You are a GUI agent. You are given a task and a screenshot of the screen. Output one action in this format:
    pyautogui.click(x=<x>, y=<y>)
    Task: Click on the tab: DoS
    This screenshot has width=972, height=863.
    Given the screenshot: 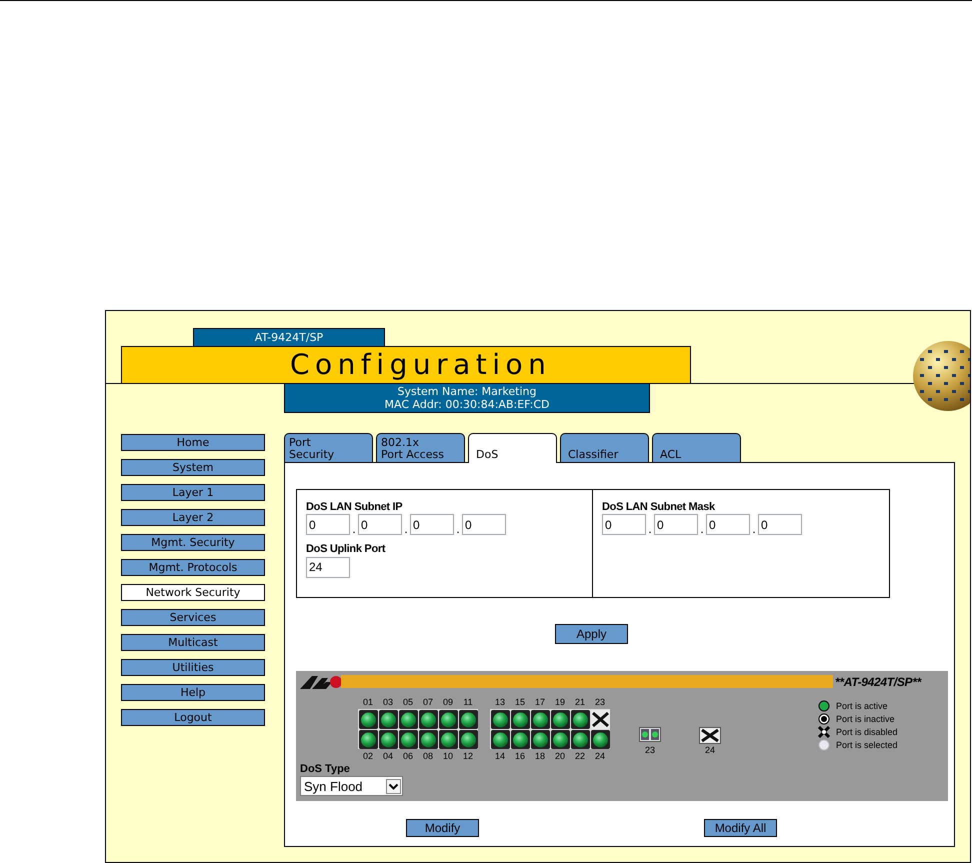 What is the action you would take?
    pyautogui.click(x=512, y=448)
    